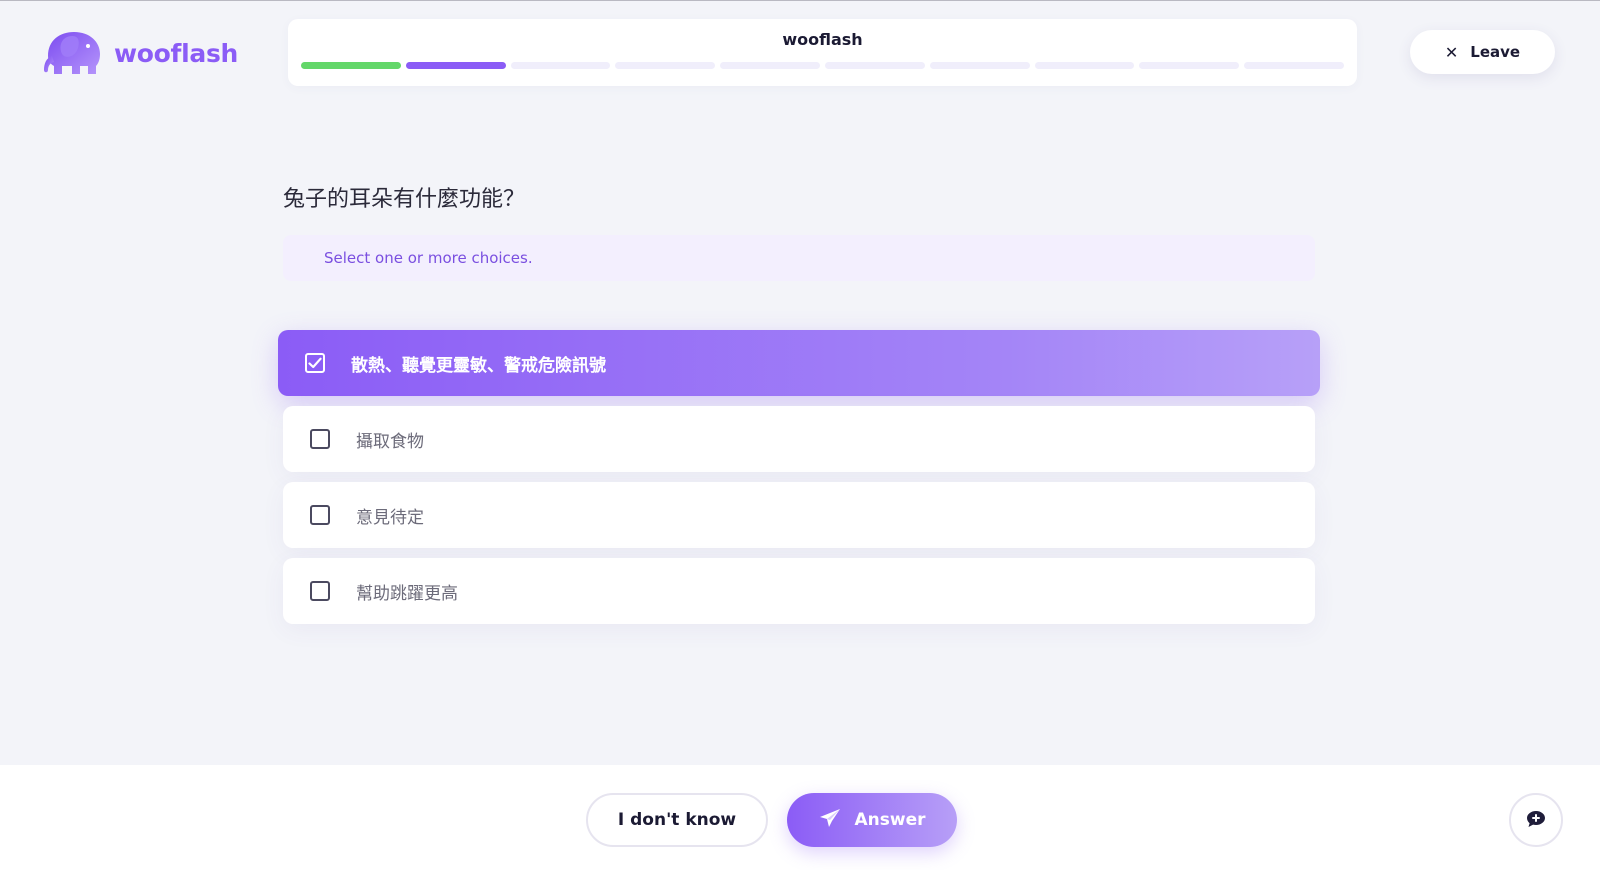 Image resolution: width=1600 pixels, height=870 pixels. What do you see at coordinates (822, 65) in the screenshot?
I see `progress-bar` at bounding box center [822, 65].